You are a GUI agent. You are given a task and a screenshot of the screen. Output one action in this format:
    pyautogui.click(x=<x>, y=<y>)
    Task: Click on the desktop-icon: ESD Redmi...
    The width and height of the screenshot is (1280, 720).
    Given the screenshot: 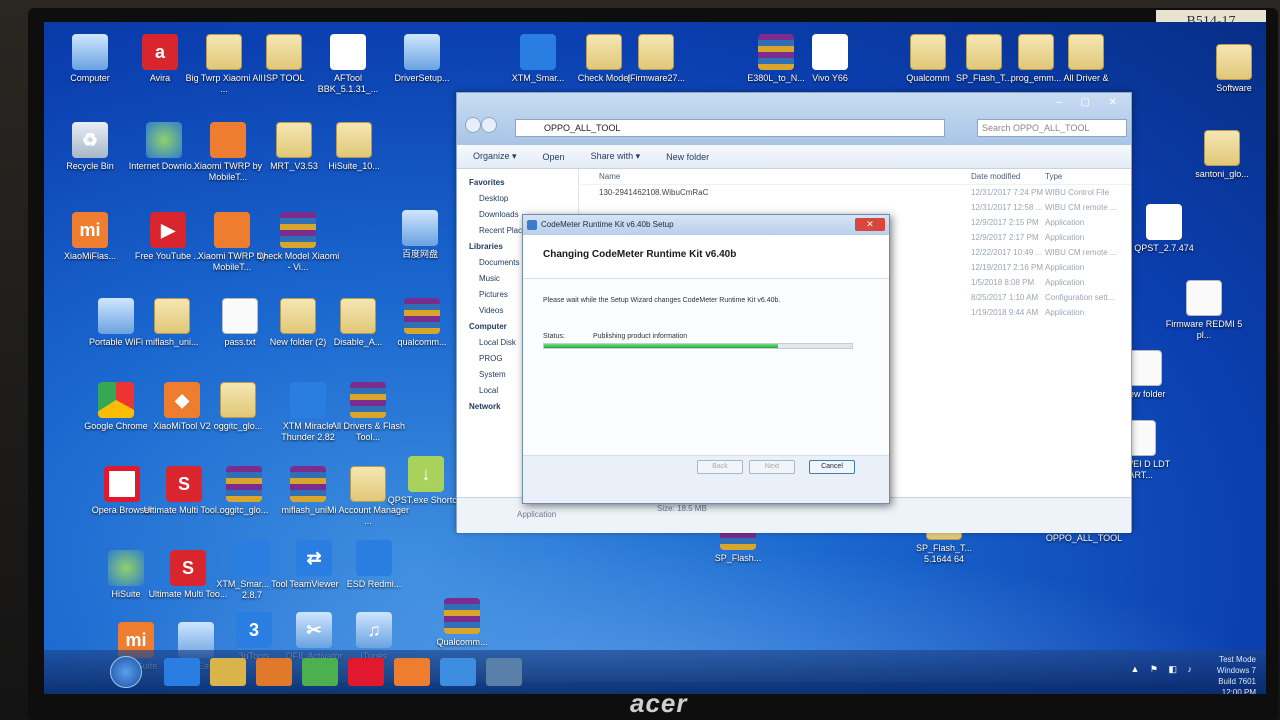 What is the action you would take?
    pyautogui.click(x=374, y=565)
    